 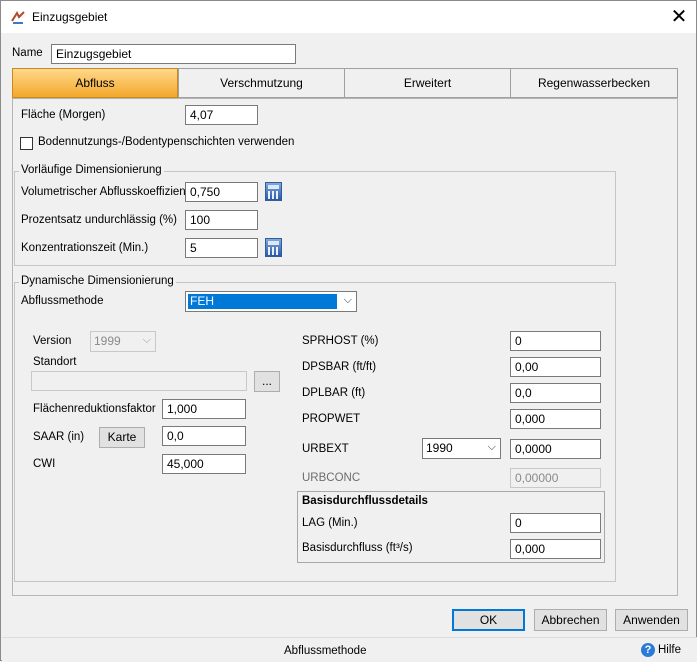 I want to click on urbext-year-value: 1990, so click(x=439, y=448).